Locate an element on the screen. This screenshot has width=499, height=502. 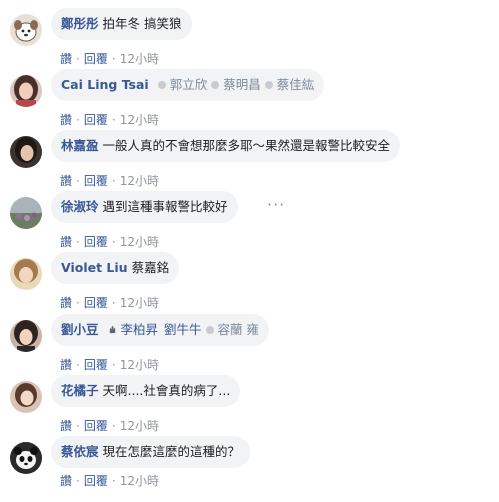
hand-icon is located at coordinates (112, 329).